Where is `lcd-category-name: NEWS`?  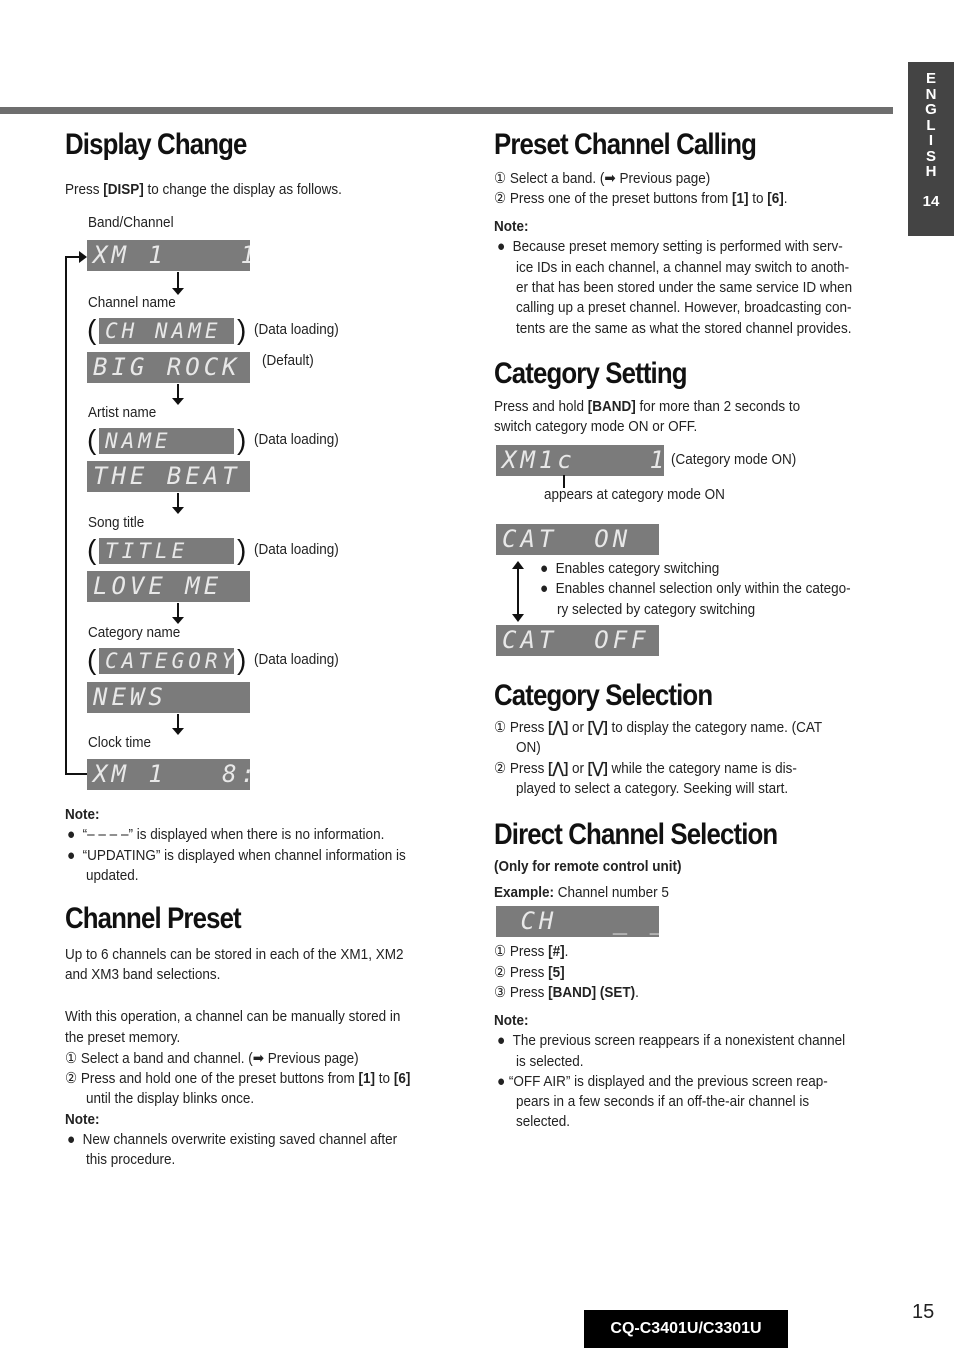 lcd-category-name: NEWS is located at coordinates (168, 697).